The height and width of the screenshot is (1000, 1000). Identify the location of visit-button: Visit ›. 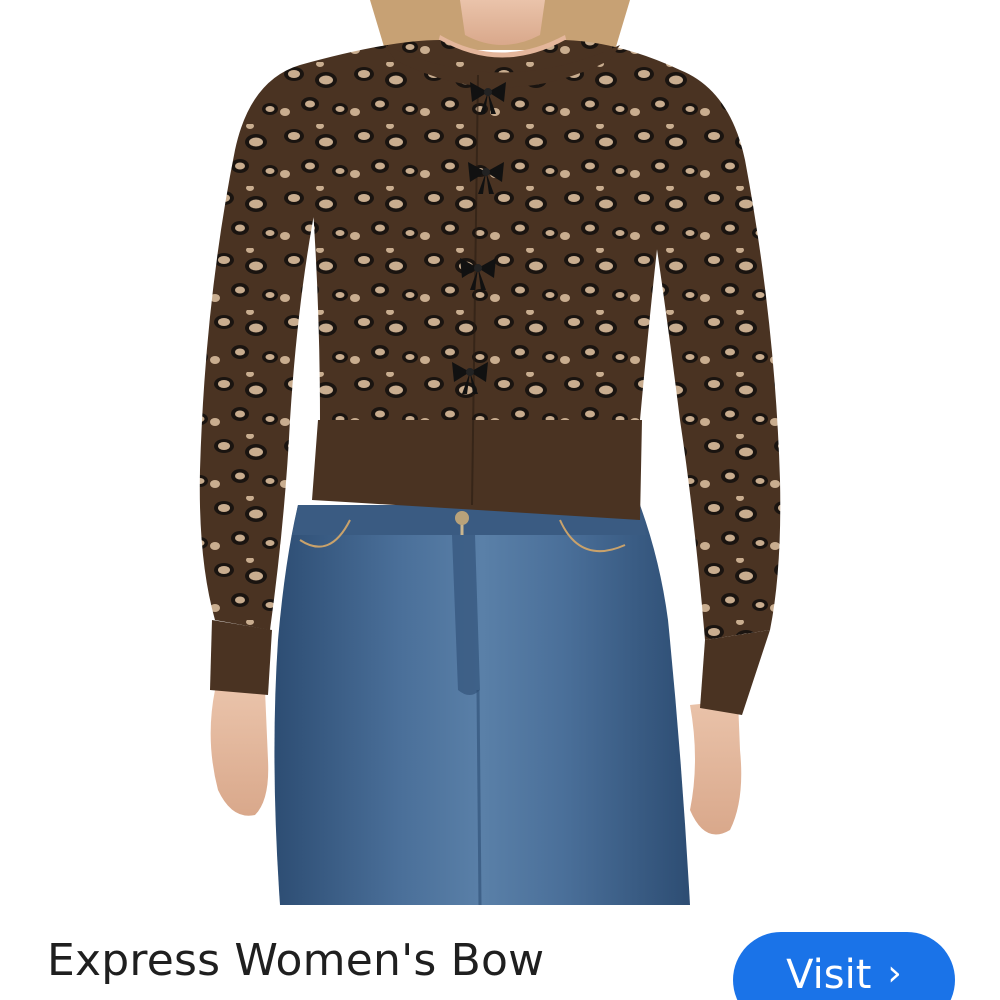
(844, 966).